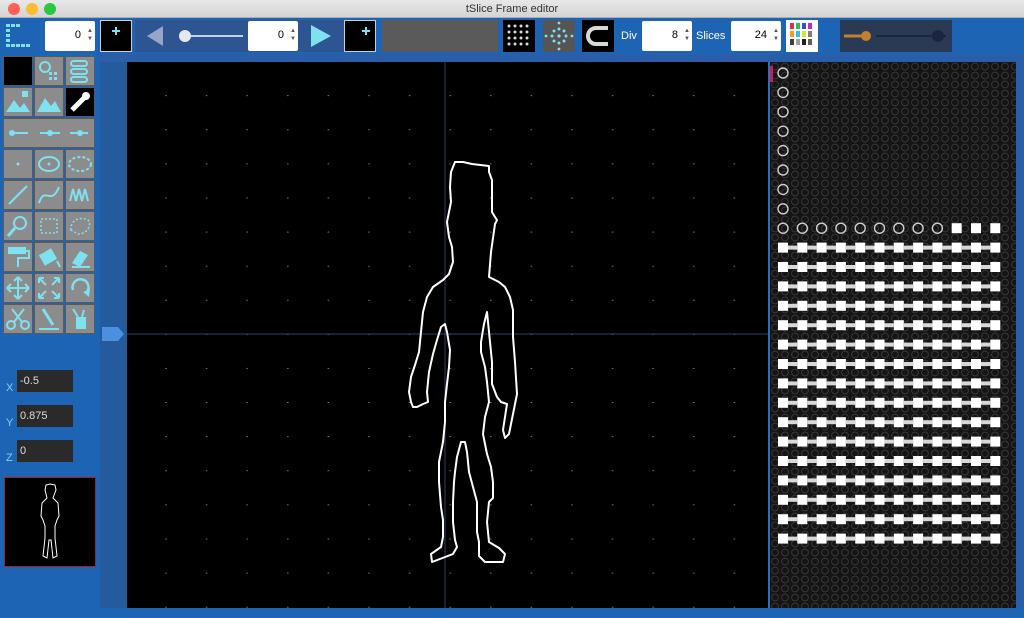  Describe the element at coordinates (559, 36) in the screenshot. I see `radial-grid-icon` at that location.